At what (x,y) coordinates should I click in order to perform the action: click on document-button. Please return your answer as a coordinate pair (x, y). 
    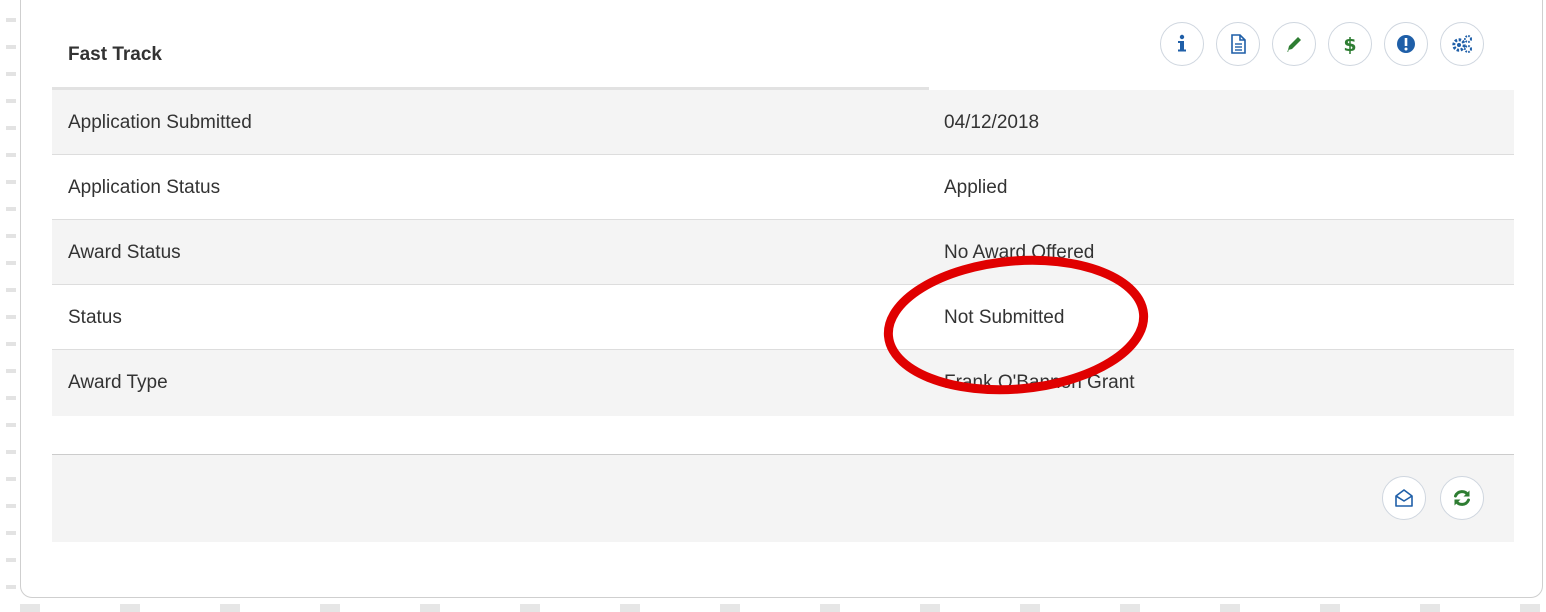
    Looking at the image, I should click on (1238, 44).